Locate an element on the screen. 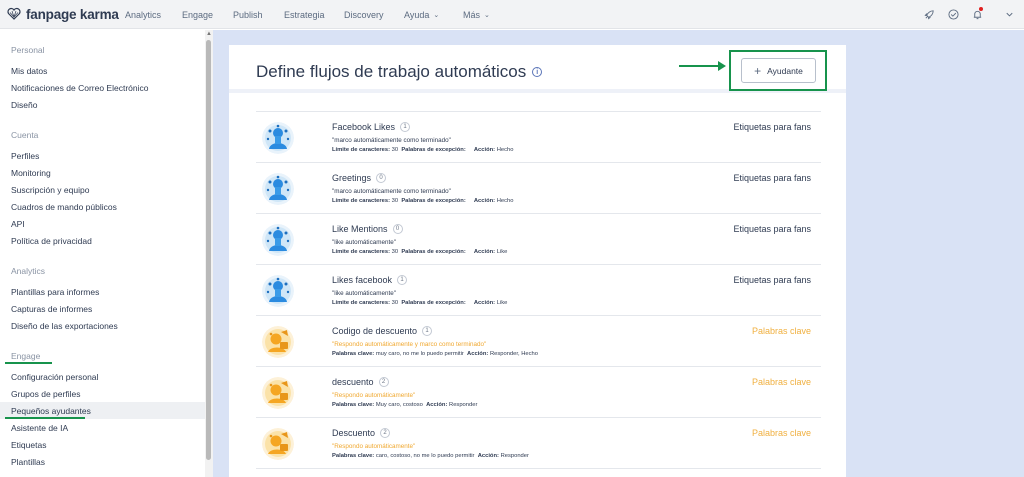 The height and width of the screenshot is (477, 1024). plus-icon: + is located at coordinates (758, 70).